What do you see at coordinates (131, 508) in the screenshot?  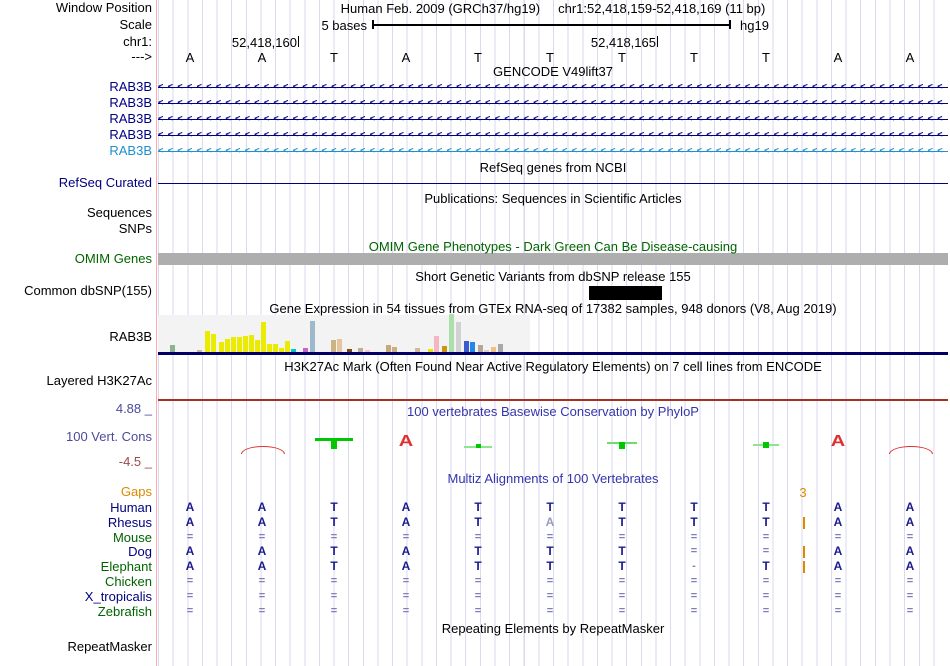 I see `multiz-row-label-human: Human` at bounding box center [131, 508].